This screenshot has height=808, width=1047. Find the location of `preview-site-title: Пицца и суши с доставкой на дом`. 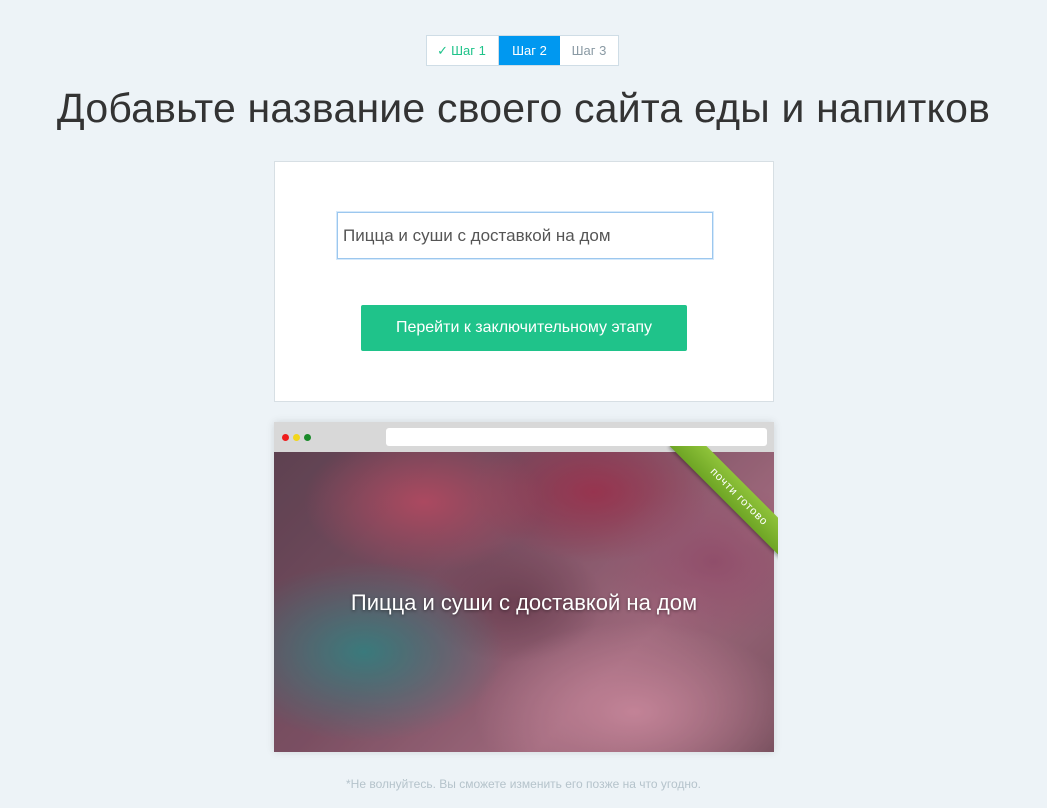

preview-site-title: Пицца и суши с доставкой на дом is located at coordinates (524, 602).